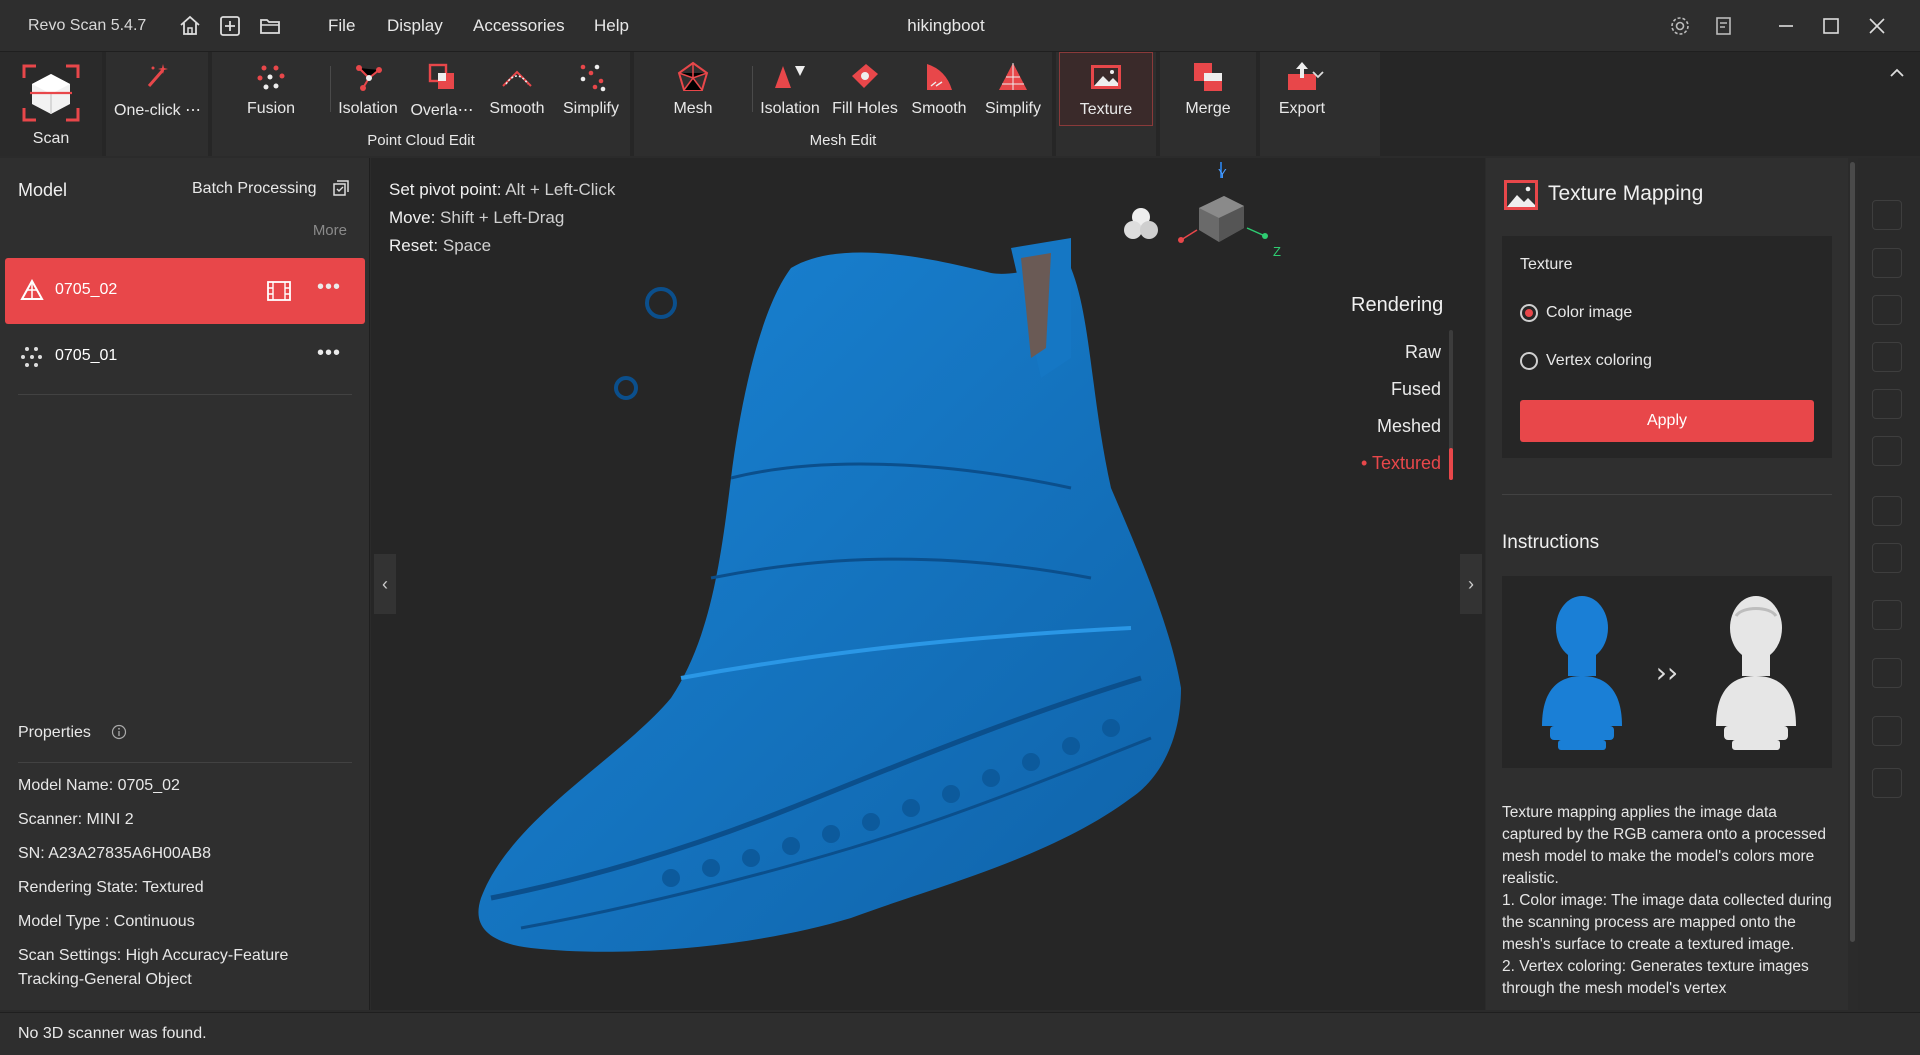 The height and width of the screenshot is (1055, 1920). I want to click on color-image-radio, so click(1529, 313).